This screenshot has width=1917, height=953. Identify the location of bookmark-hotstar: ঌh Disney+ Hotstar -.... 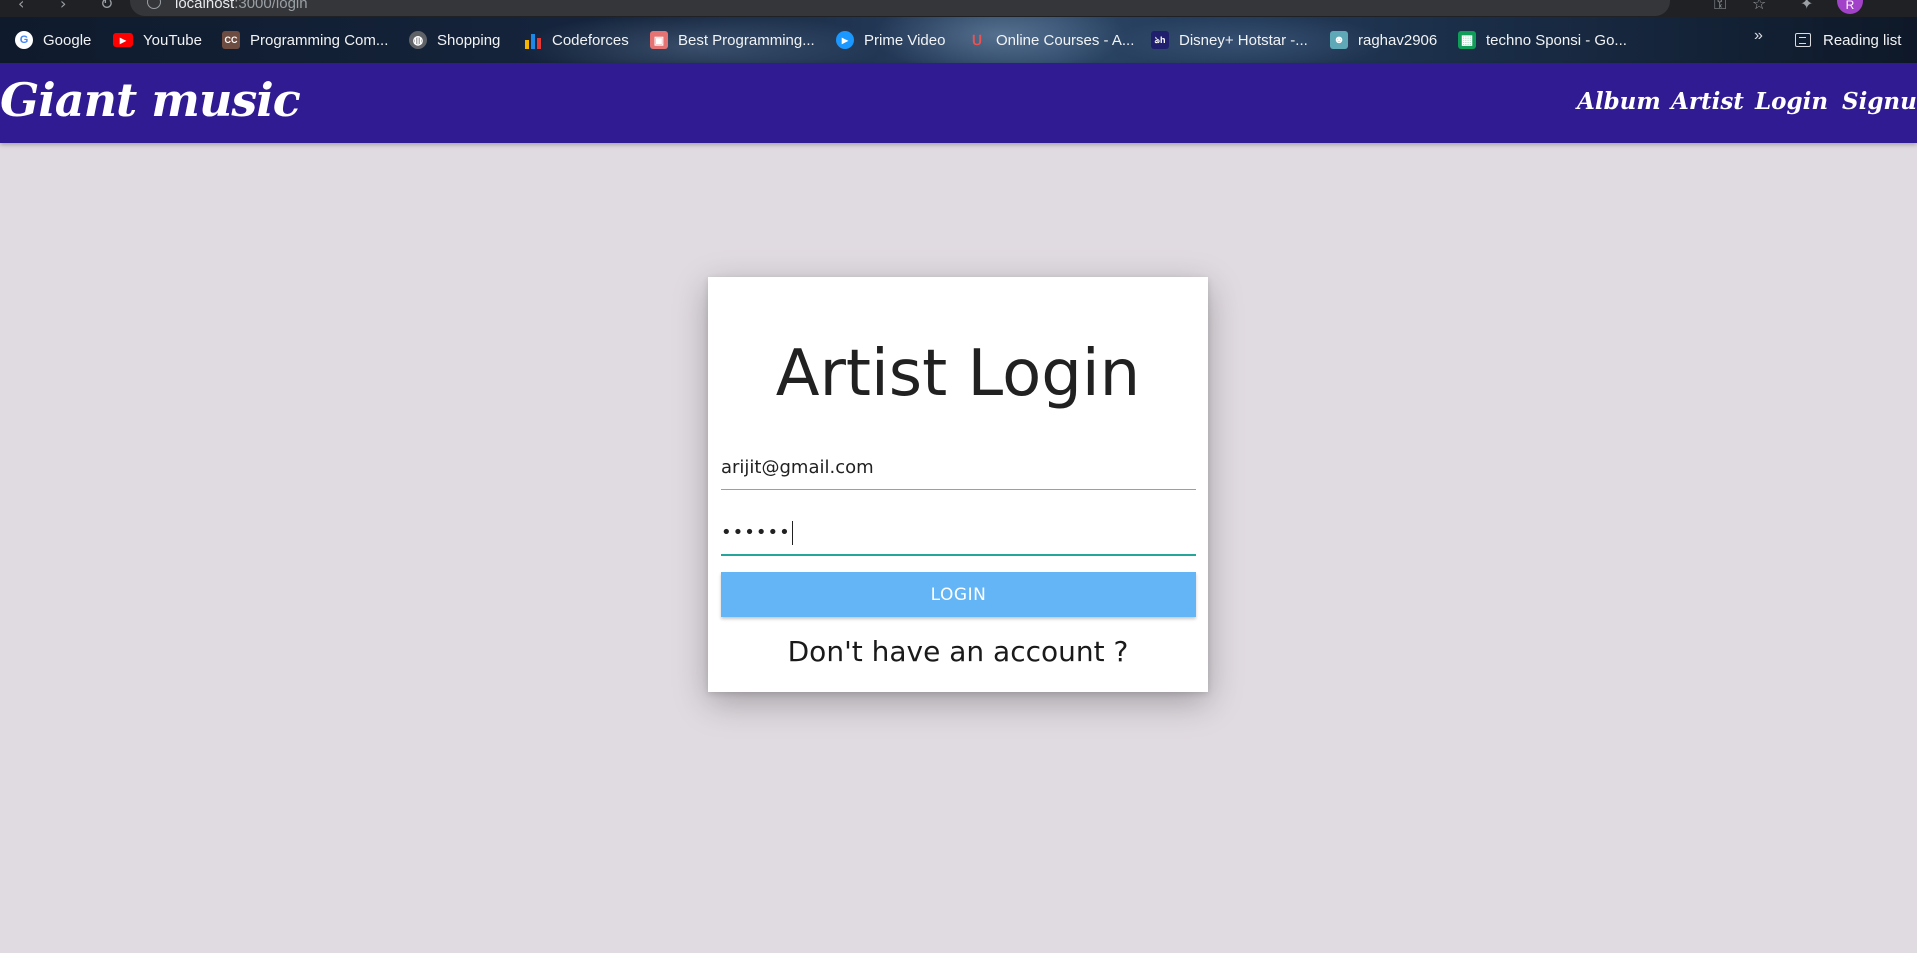
(1229, 40).